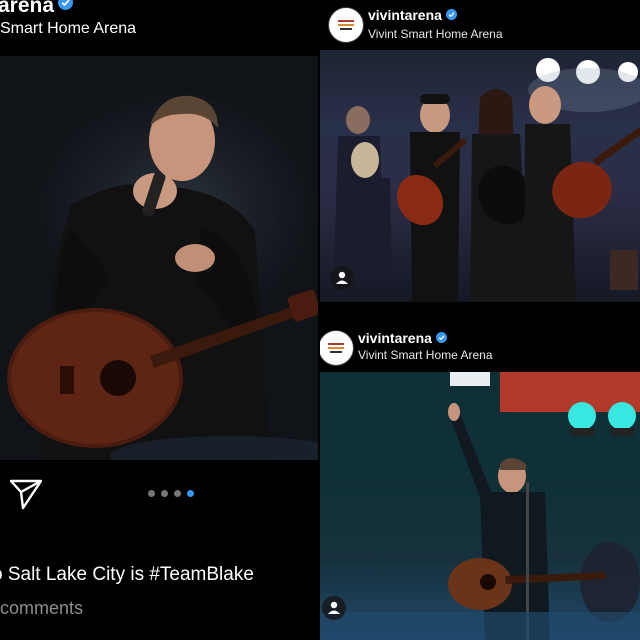 The image size is (640, 640). Describe the element at coordinates (41, 608) in the screenshot. I see `view-comments-link: comments` at that location.